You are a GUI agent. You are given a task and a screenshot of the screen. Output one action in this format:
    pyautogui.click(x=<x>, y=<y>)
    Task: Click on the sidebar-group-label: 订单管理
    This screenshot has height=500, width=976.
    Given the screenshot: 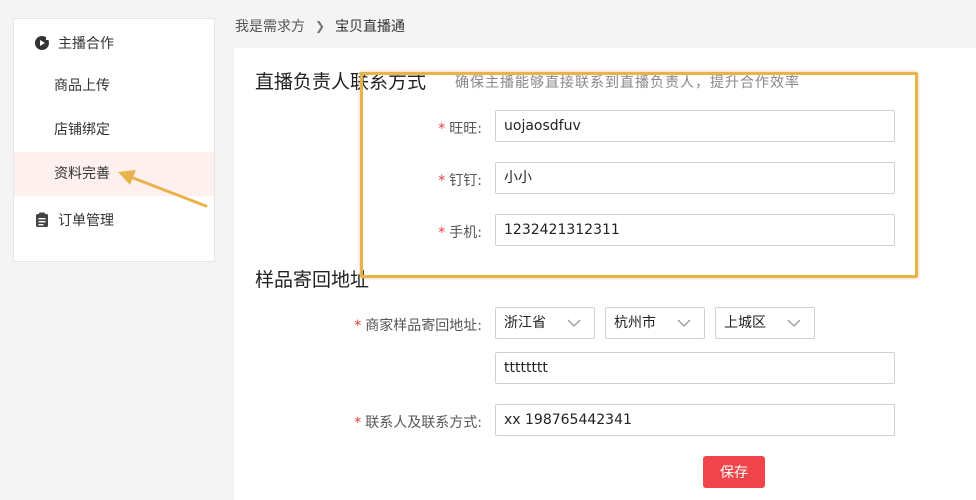 What is the action you would take?
    pyautogui.click(x=86, y=221)
    